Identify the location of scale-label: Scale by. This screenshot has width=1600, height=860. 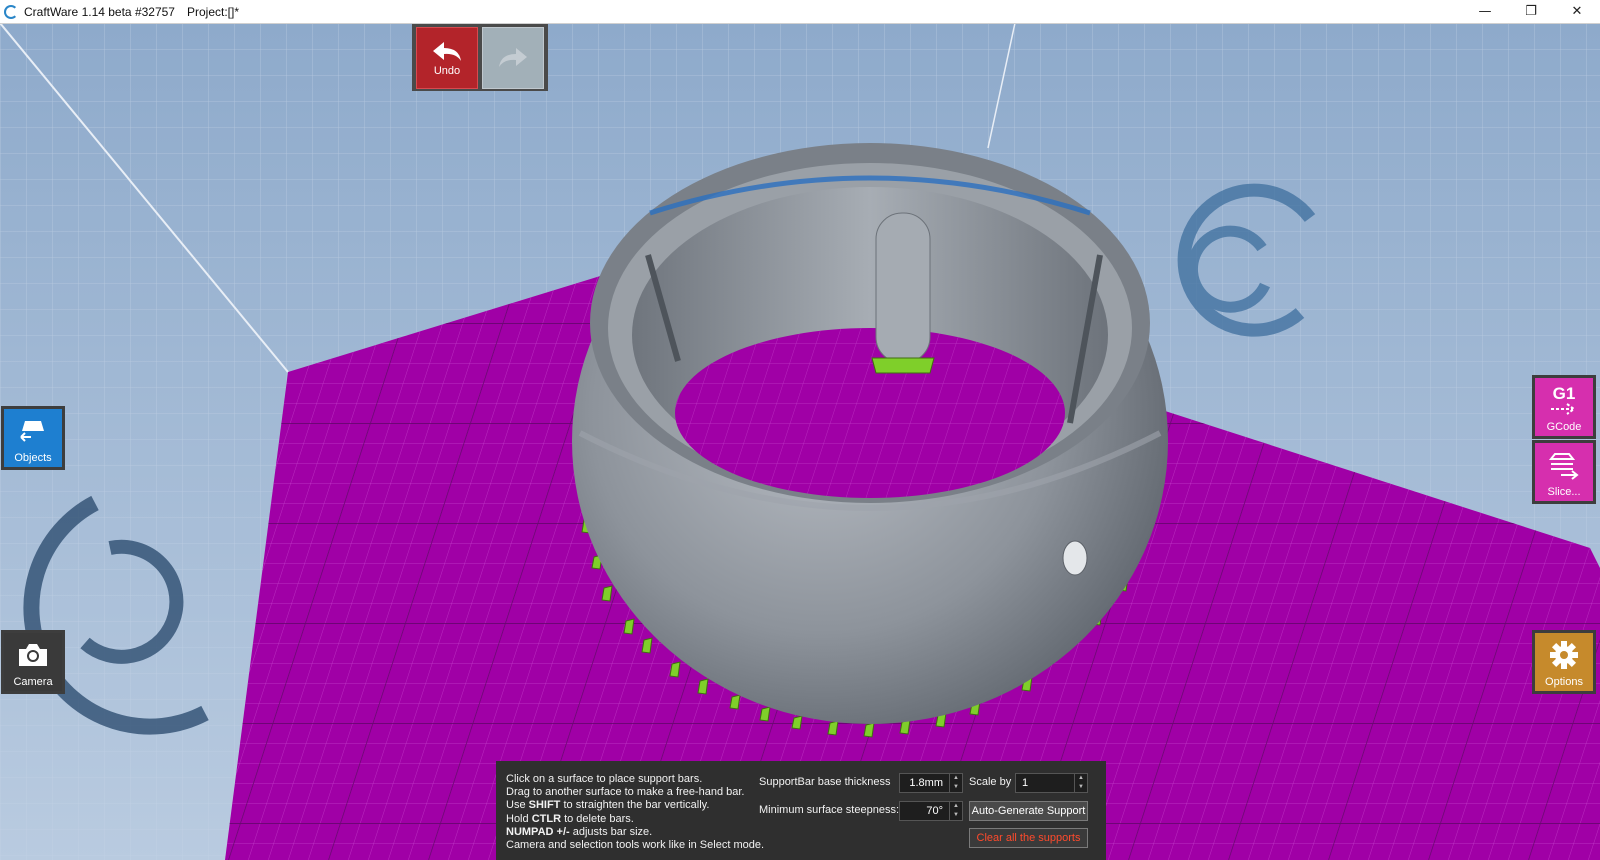
(990, 782).